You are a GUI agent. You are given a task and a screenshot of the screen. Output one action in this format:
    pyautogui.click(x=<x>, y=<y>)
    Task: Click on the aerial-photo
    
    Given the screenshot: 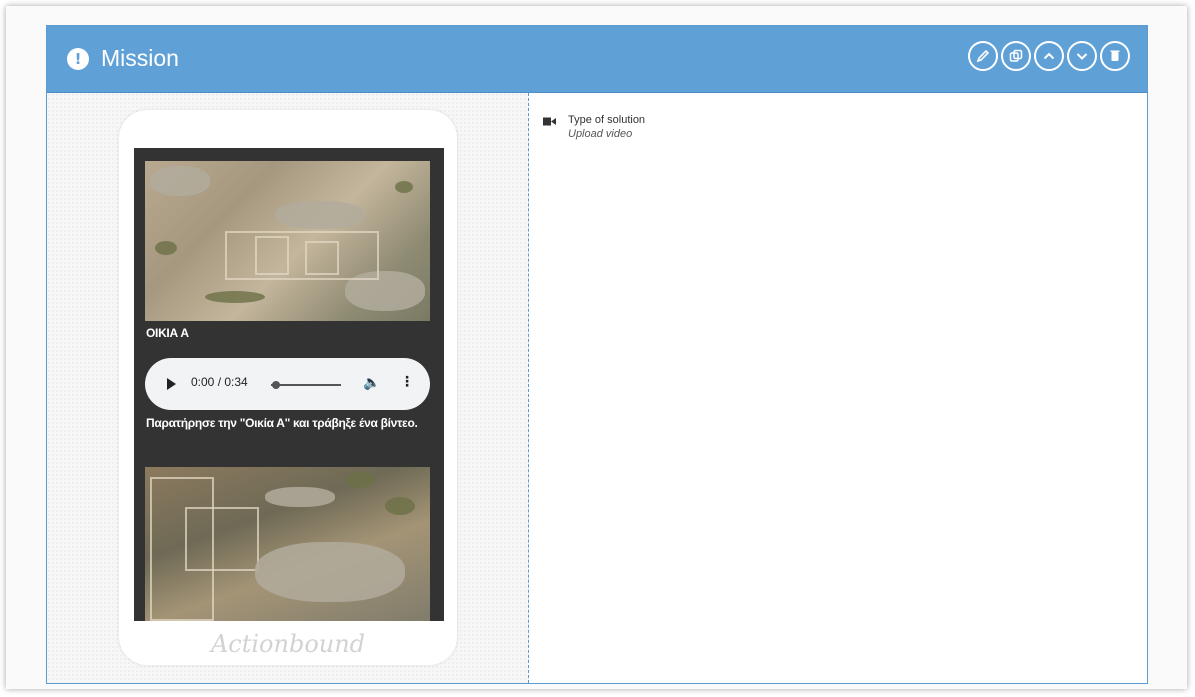 What is the action you would take?
    pyautogui.click(x=287, y=241)
    